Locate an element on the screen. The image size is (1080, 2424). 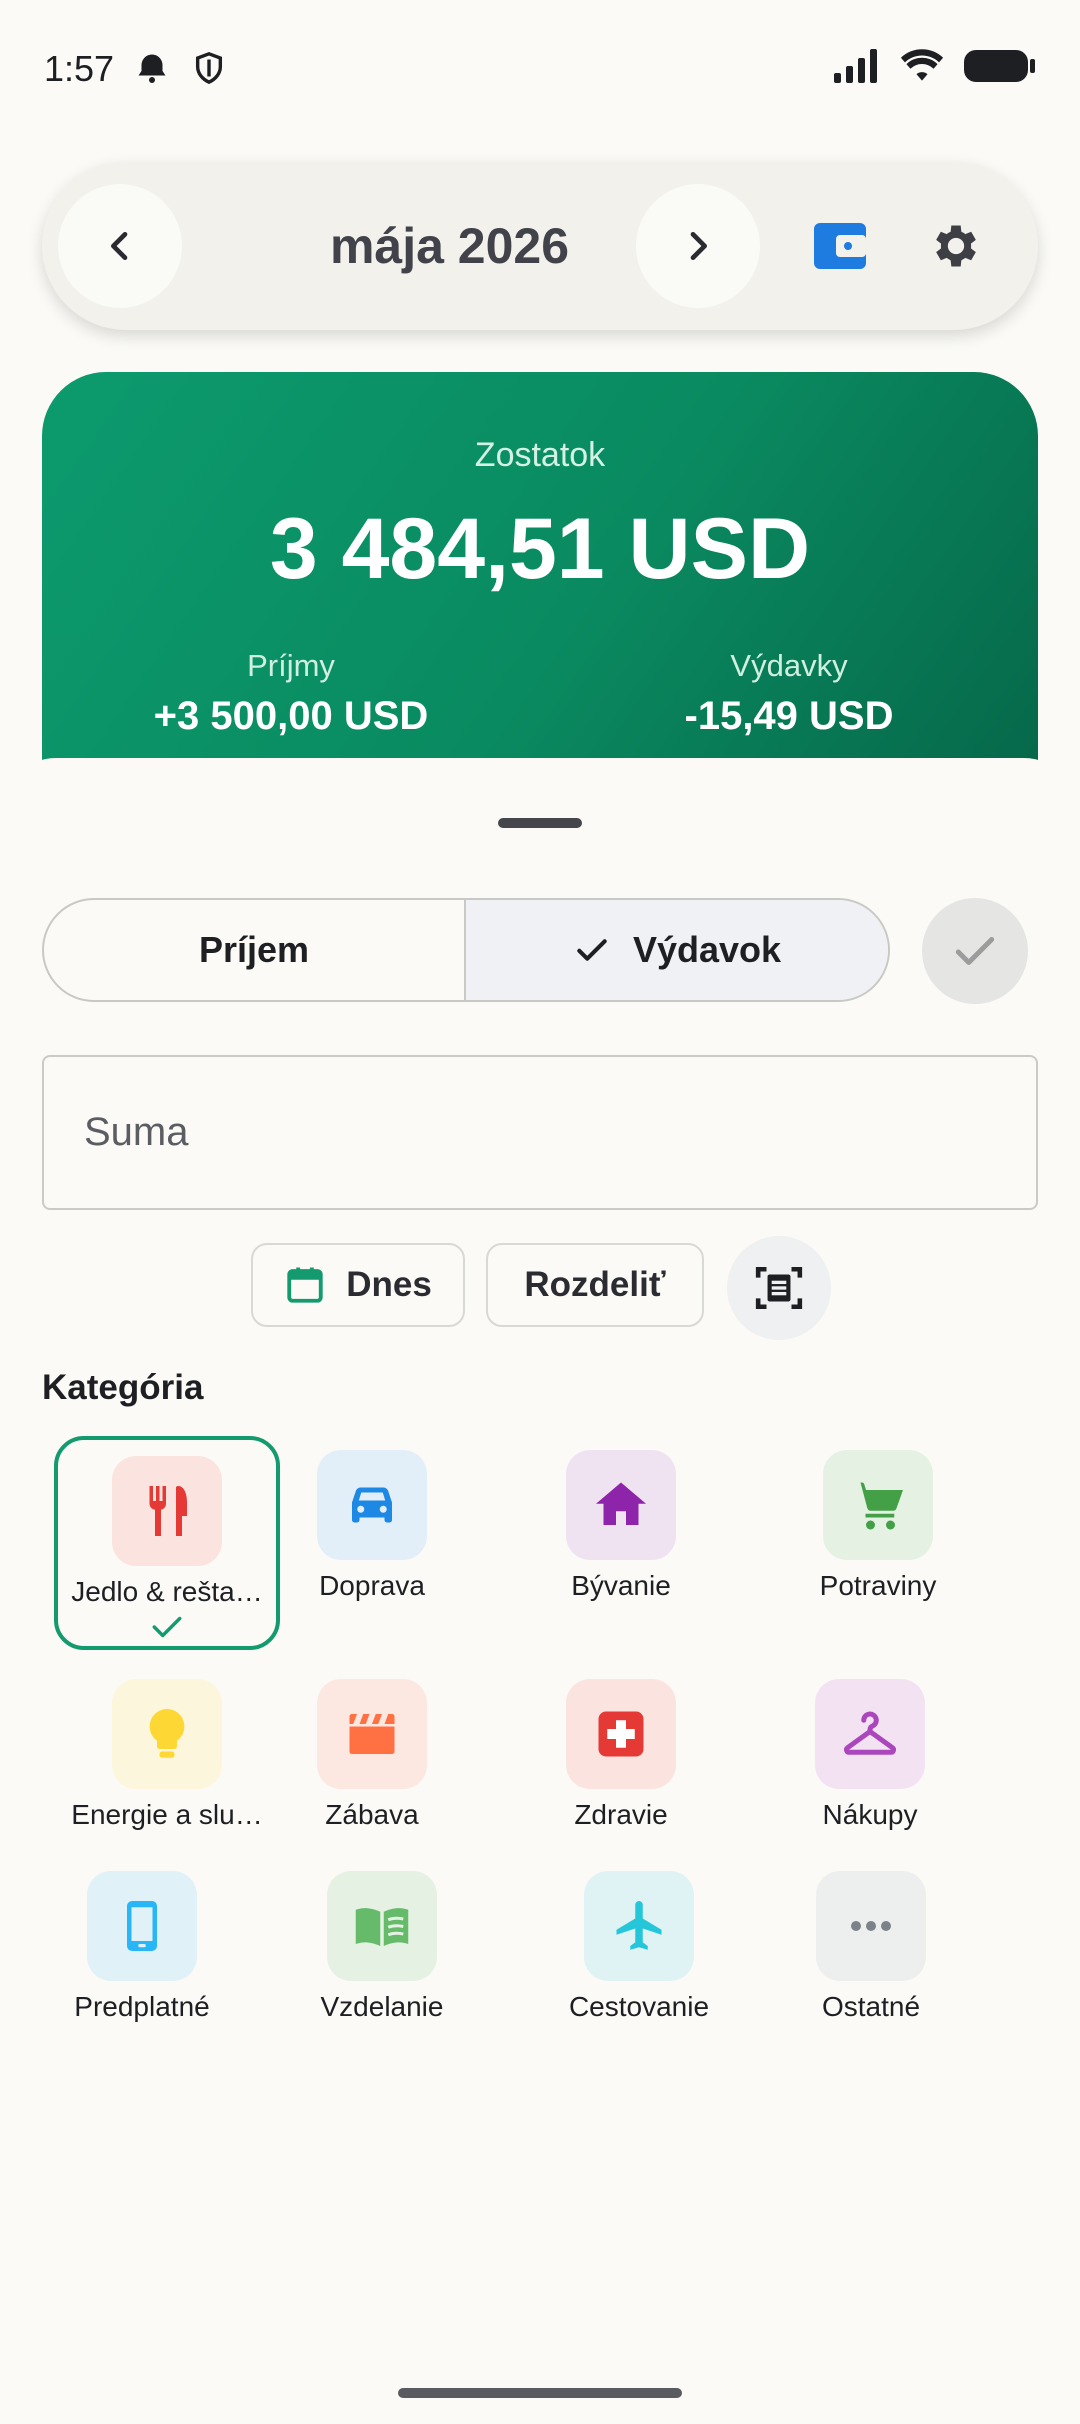
cart-icon is located at coordinates (878, 1506).